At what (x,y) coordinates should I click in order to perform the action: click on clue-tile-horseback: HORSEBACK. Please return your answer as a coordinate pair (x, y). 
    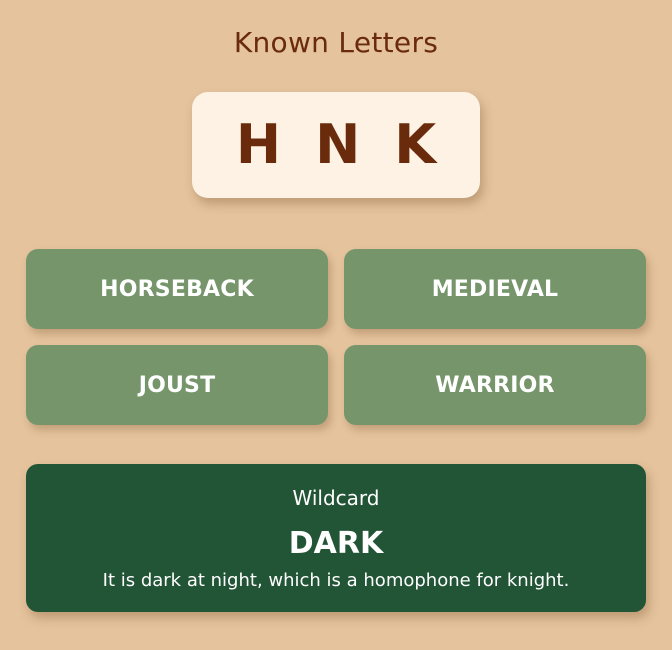
    Looking at the image, I should click on (177, 289).